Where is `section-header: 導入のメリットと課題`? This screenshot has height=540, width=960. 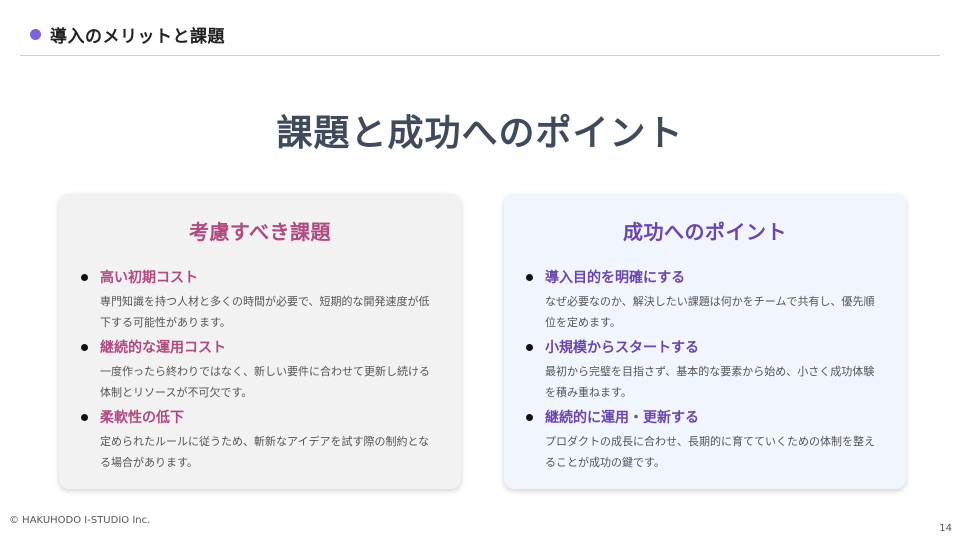 section-header: 導入のメリットと課題 is located at coordinates (127, 34).